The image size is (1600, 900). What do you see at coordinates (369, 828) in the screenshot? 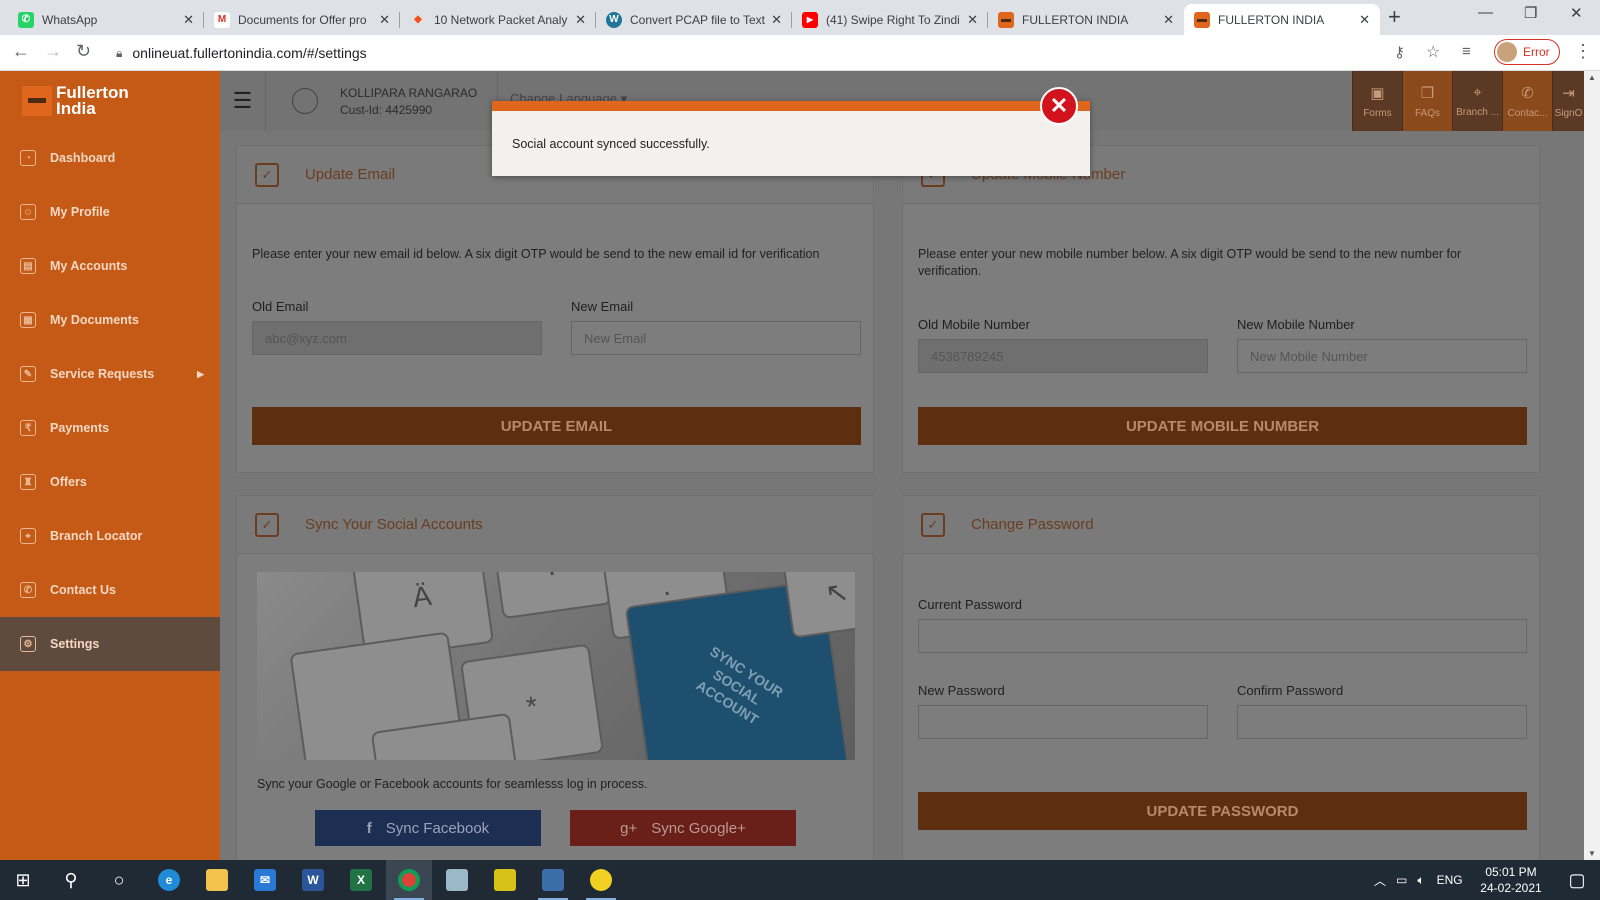
I see `facebook-icon: f` at bounding box center [369, 828].